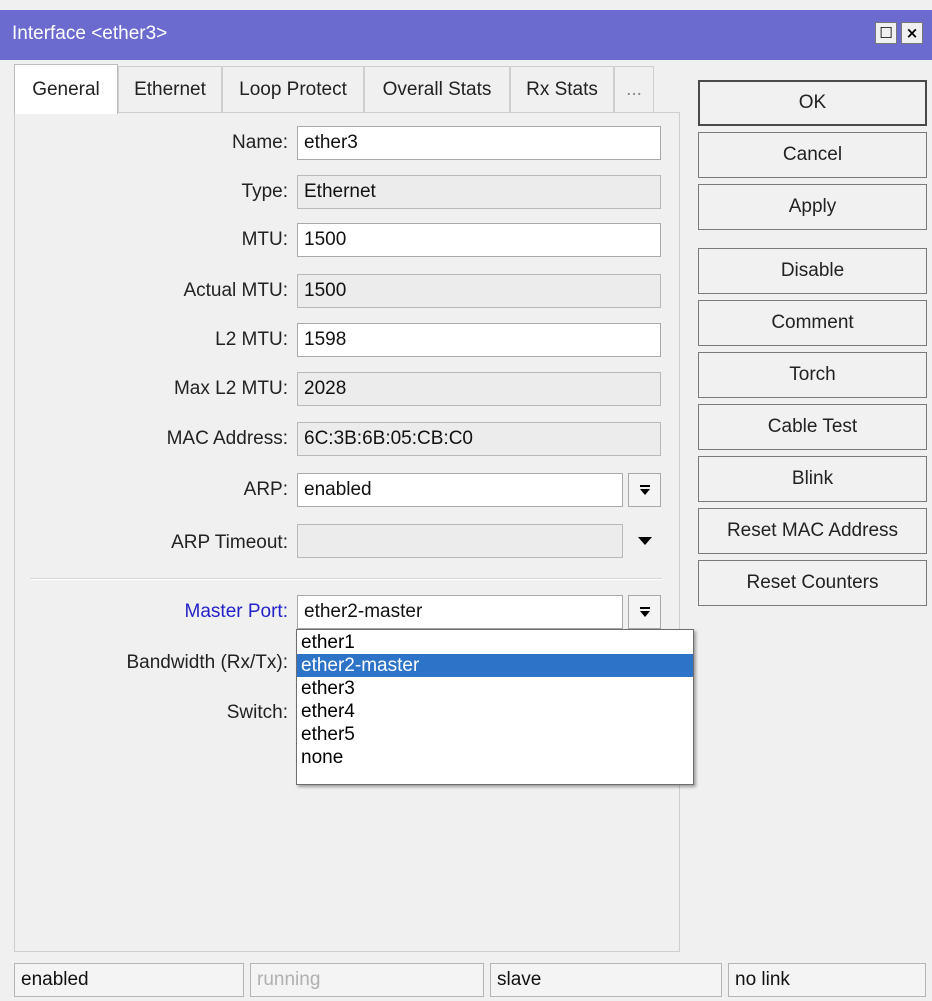 The height and width of the screenshot is (1001, 932). I want to click on mac-address-label: MAC Address:, so click(227, 438).